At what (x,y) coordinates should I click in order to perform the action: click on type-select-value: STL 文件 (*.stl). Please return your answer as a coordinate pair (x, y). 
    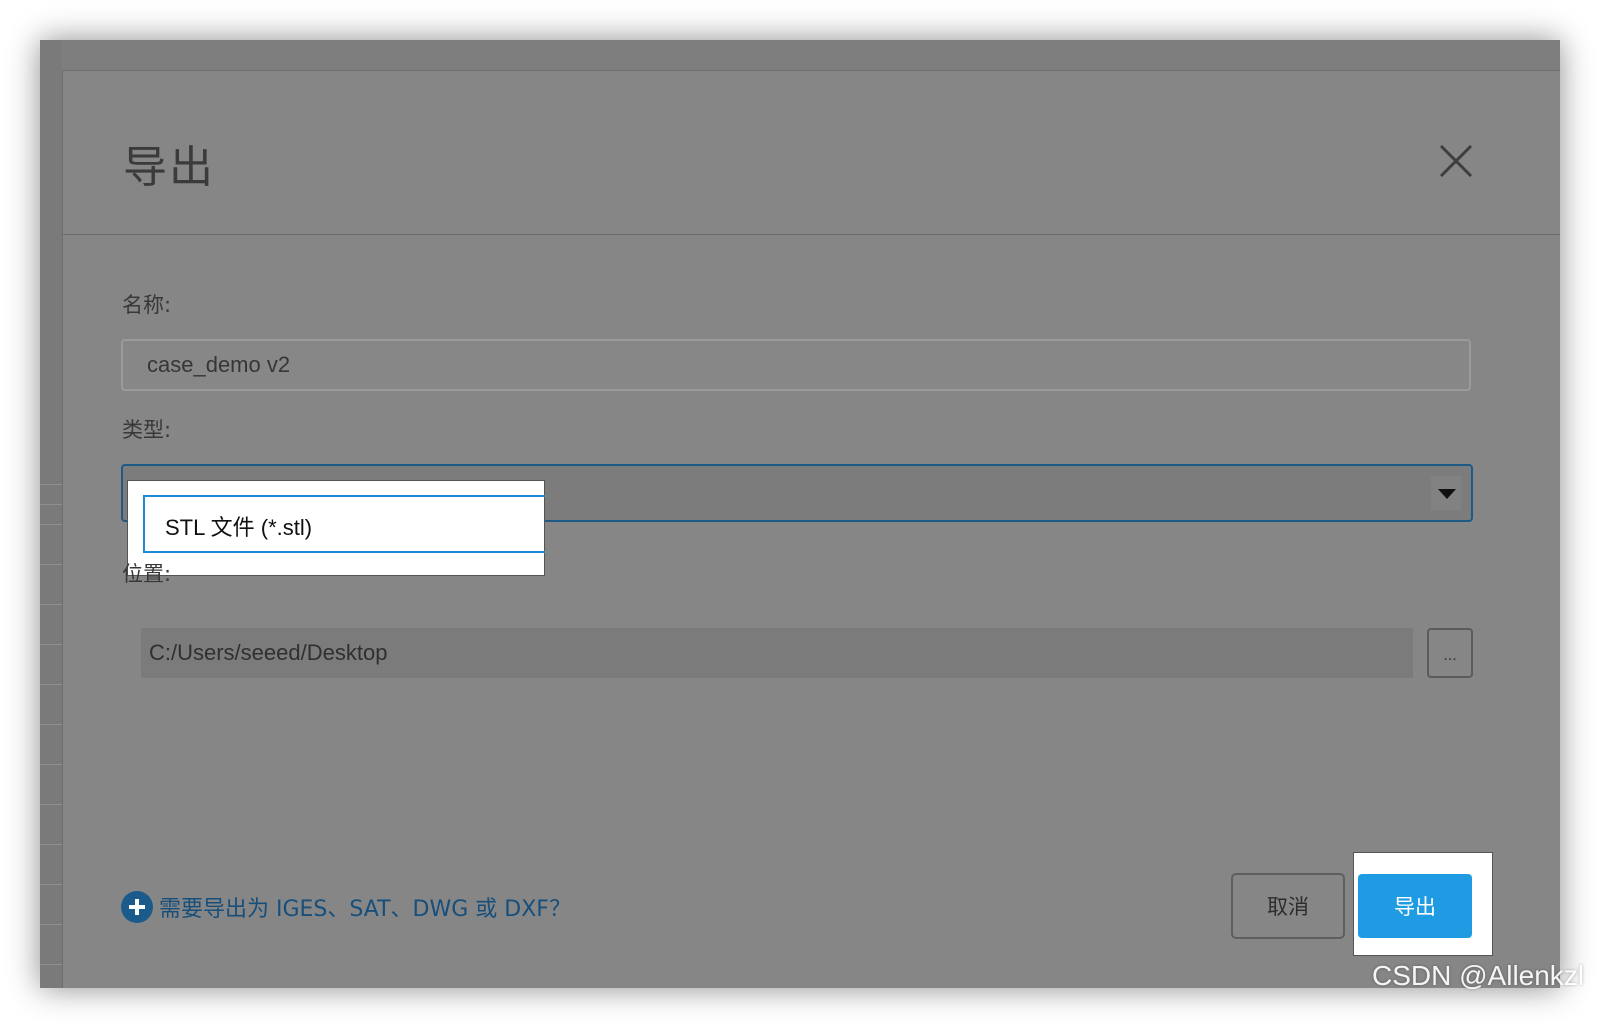
    Looking at the image, I should click on (239, 527).